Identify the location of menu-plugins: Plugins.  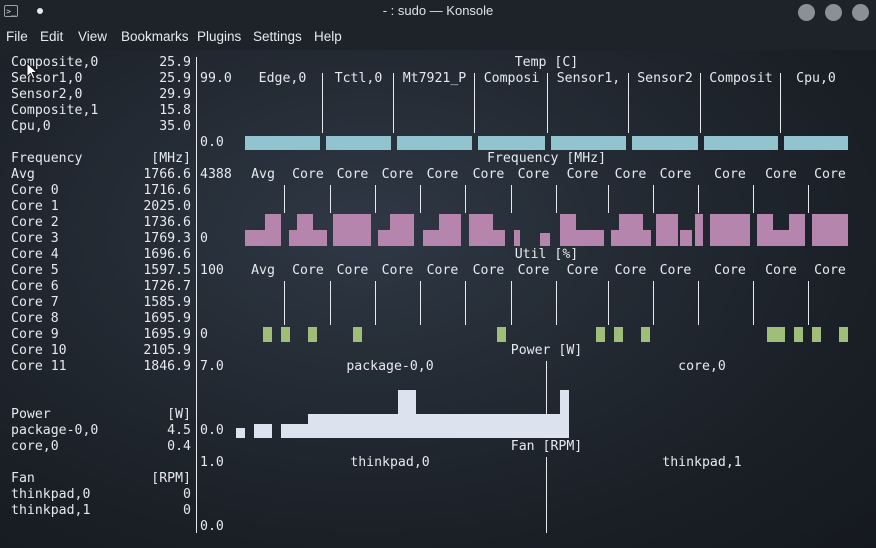
(219, 36).